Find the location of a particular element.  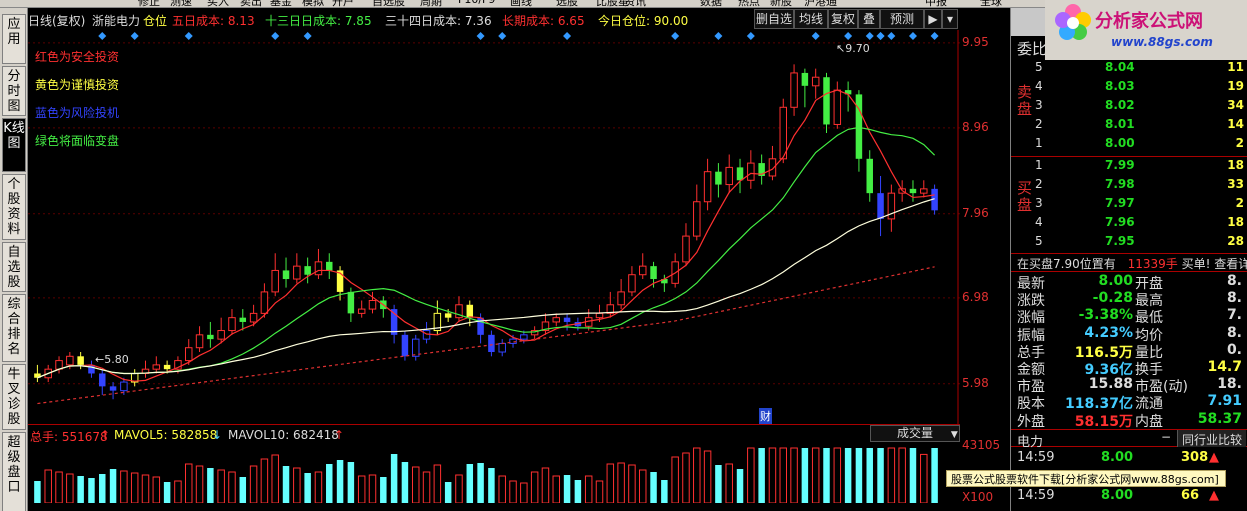

price-tick: 9.95 is located at coordinates (975, 41).